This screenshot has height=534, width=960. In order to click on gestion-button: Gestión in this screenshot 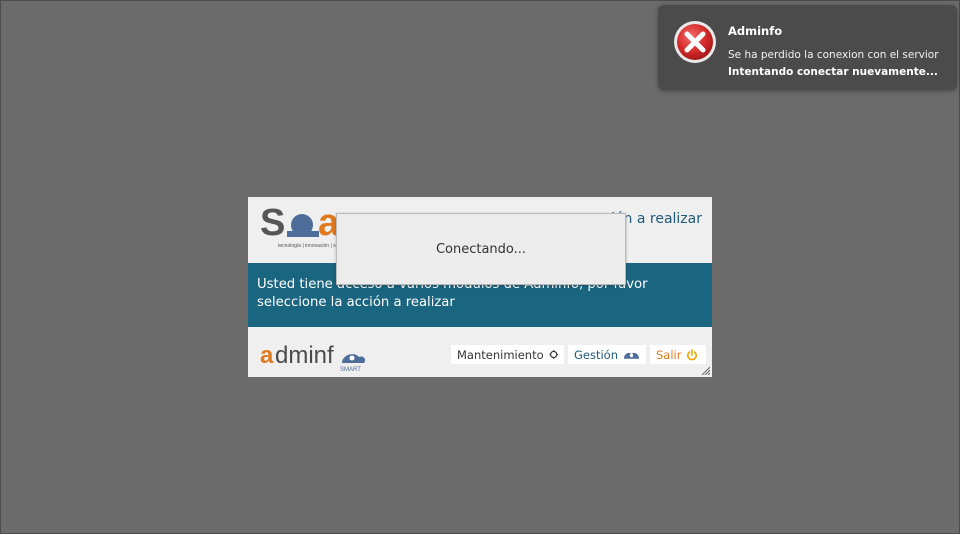, I will do `click(607, 354)`.